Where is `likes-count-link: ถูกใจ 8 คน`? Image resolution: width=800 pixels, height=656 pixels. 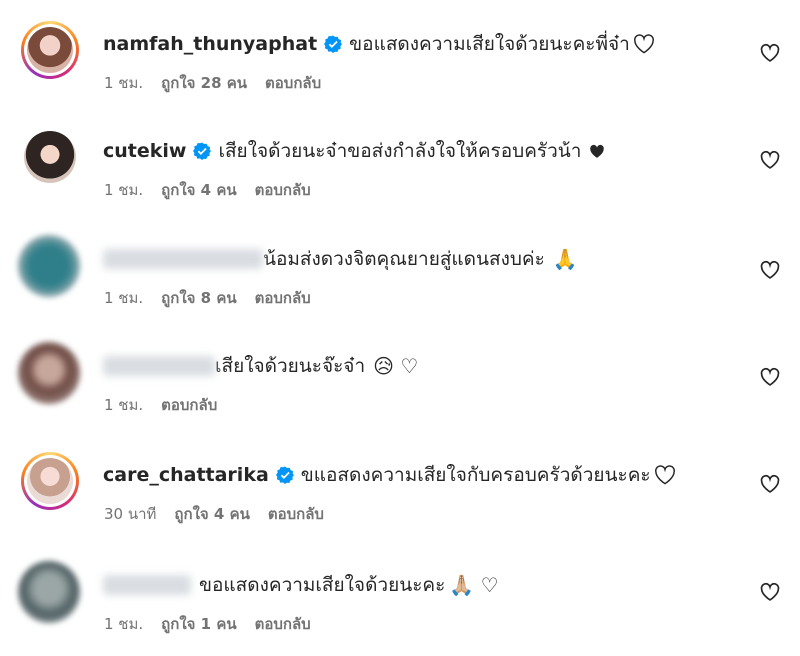
likes-count-link: ถูกใจ 8 คน is located at coordinates (198, 298).